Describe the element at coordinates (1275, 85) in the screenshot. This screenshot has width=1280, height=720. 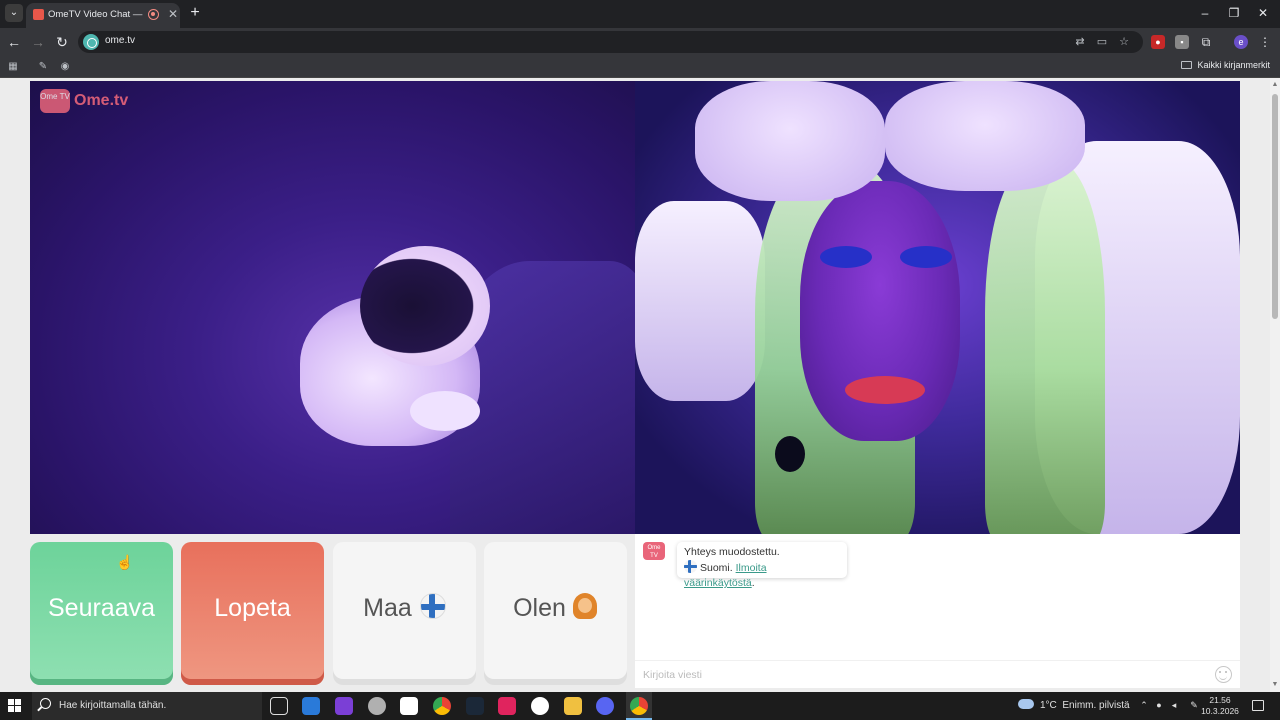
I see `scroll-up-icon: ▲` at that location.